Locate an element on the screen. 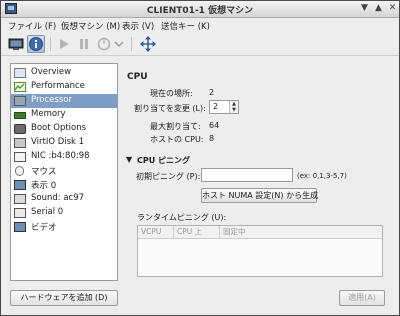 The image size is (400, 316). info-icon is located at coordinates (36, 44).